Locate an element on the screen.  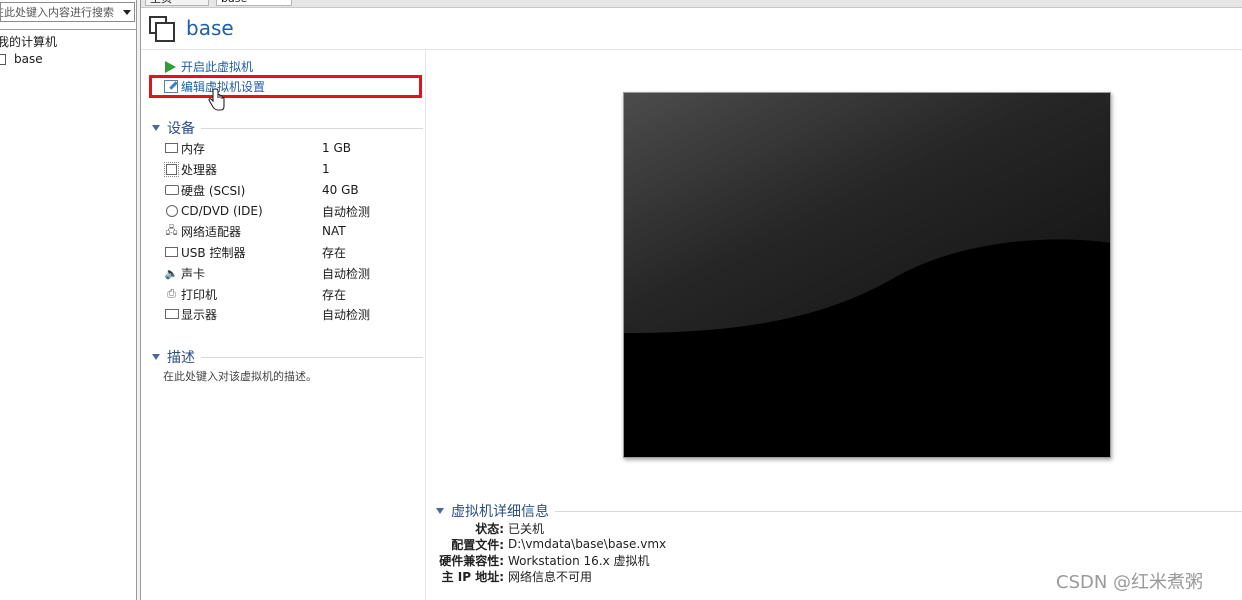
watermark: CSDN @红米煮粥 is located at coordinates (1130, 582).